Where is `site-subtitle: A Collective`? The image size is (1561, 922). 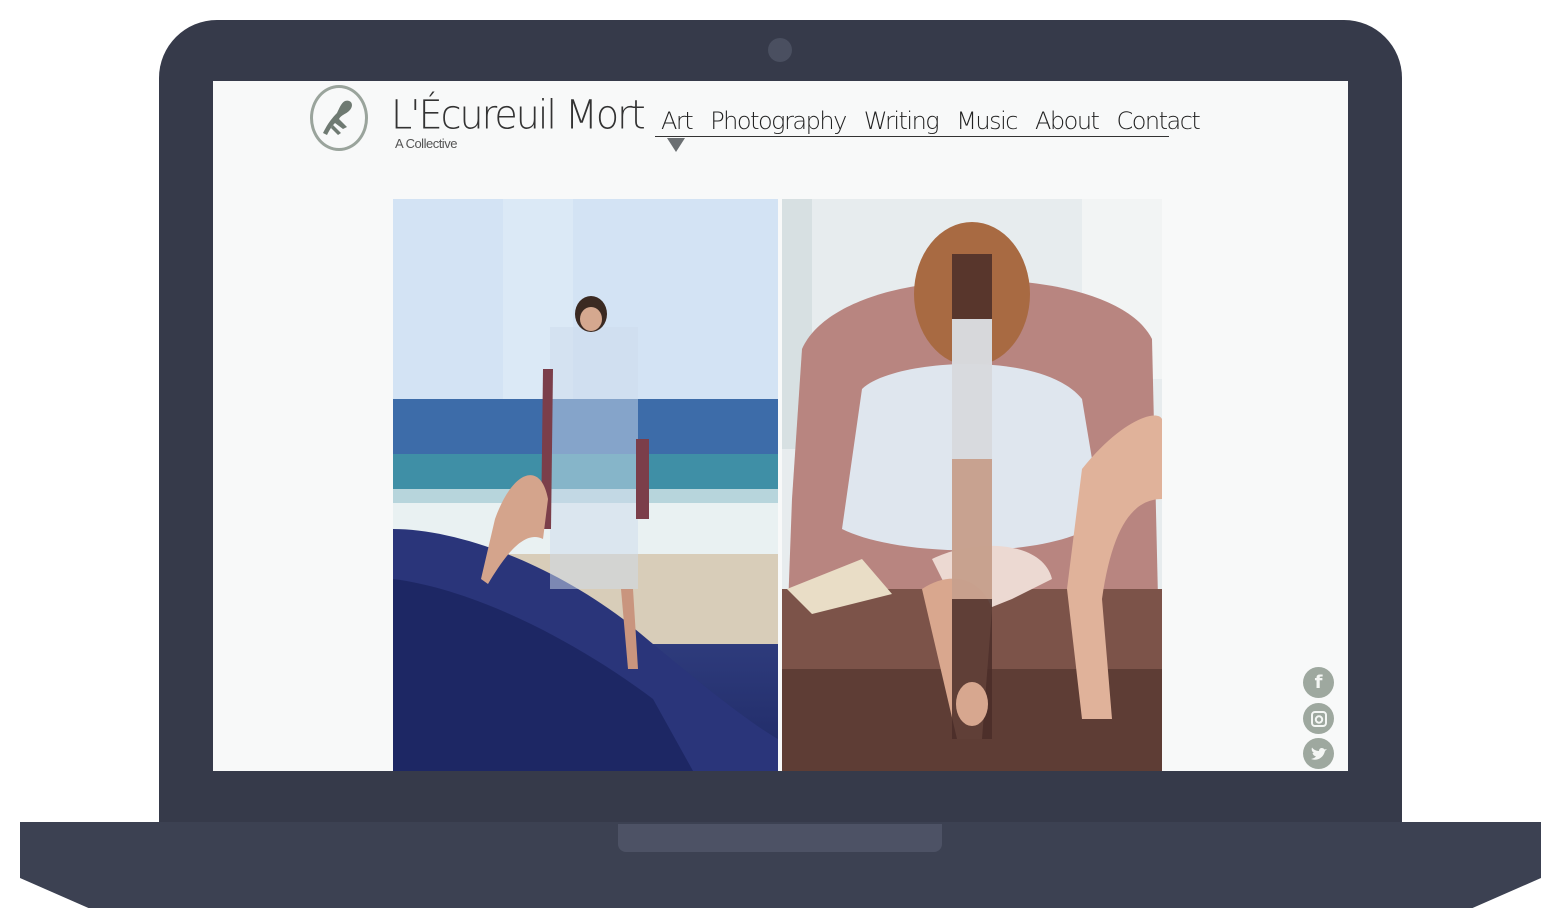 site-subtitle: A Collective is located at coordinates (426, 143).